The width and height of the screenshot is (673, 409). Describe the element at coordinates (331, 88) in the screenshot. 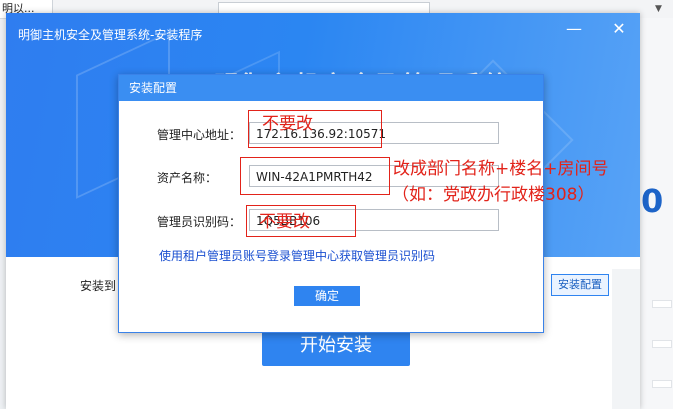

I see `dialog-title: 安装配置` at that location.